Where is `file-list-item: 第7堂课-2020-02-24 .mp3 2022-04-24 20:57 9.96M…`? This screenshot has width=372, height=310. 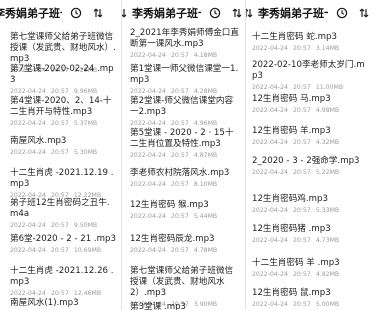
file-list-item: 第7堂课-2020-02-24 .mp3 2022-04-24 20:57 9.96M… is located at coordinates (63, 80).